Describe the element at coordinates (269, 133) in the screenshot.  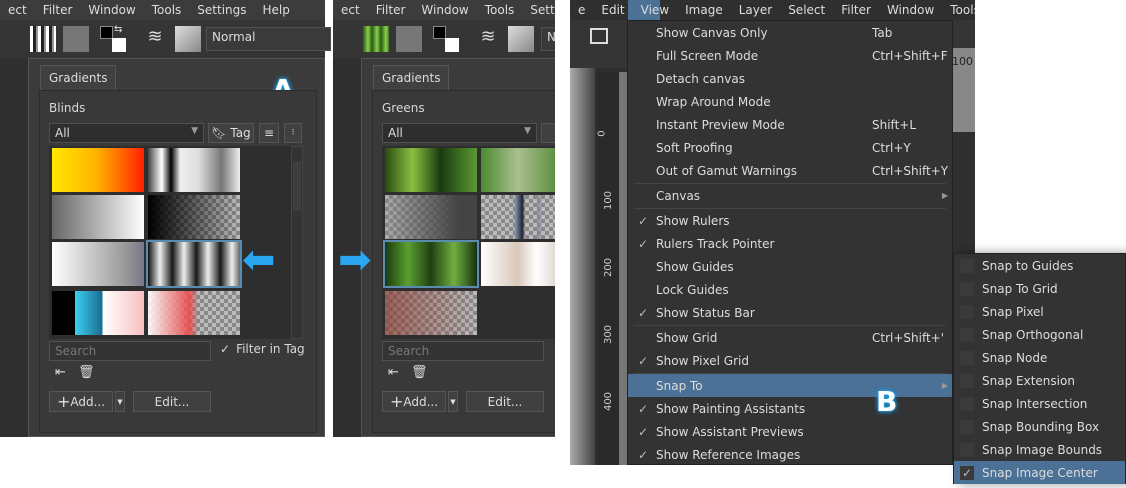
I see `list-view-button: ≡` at that location.